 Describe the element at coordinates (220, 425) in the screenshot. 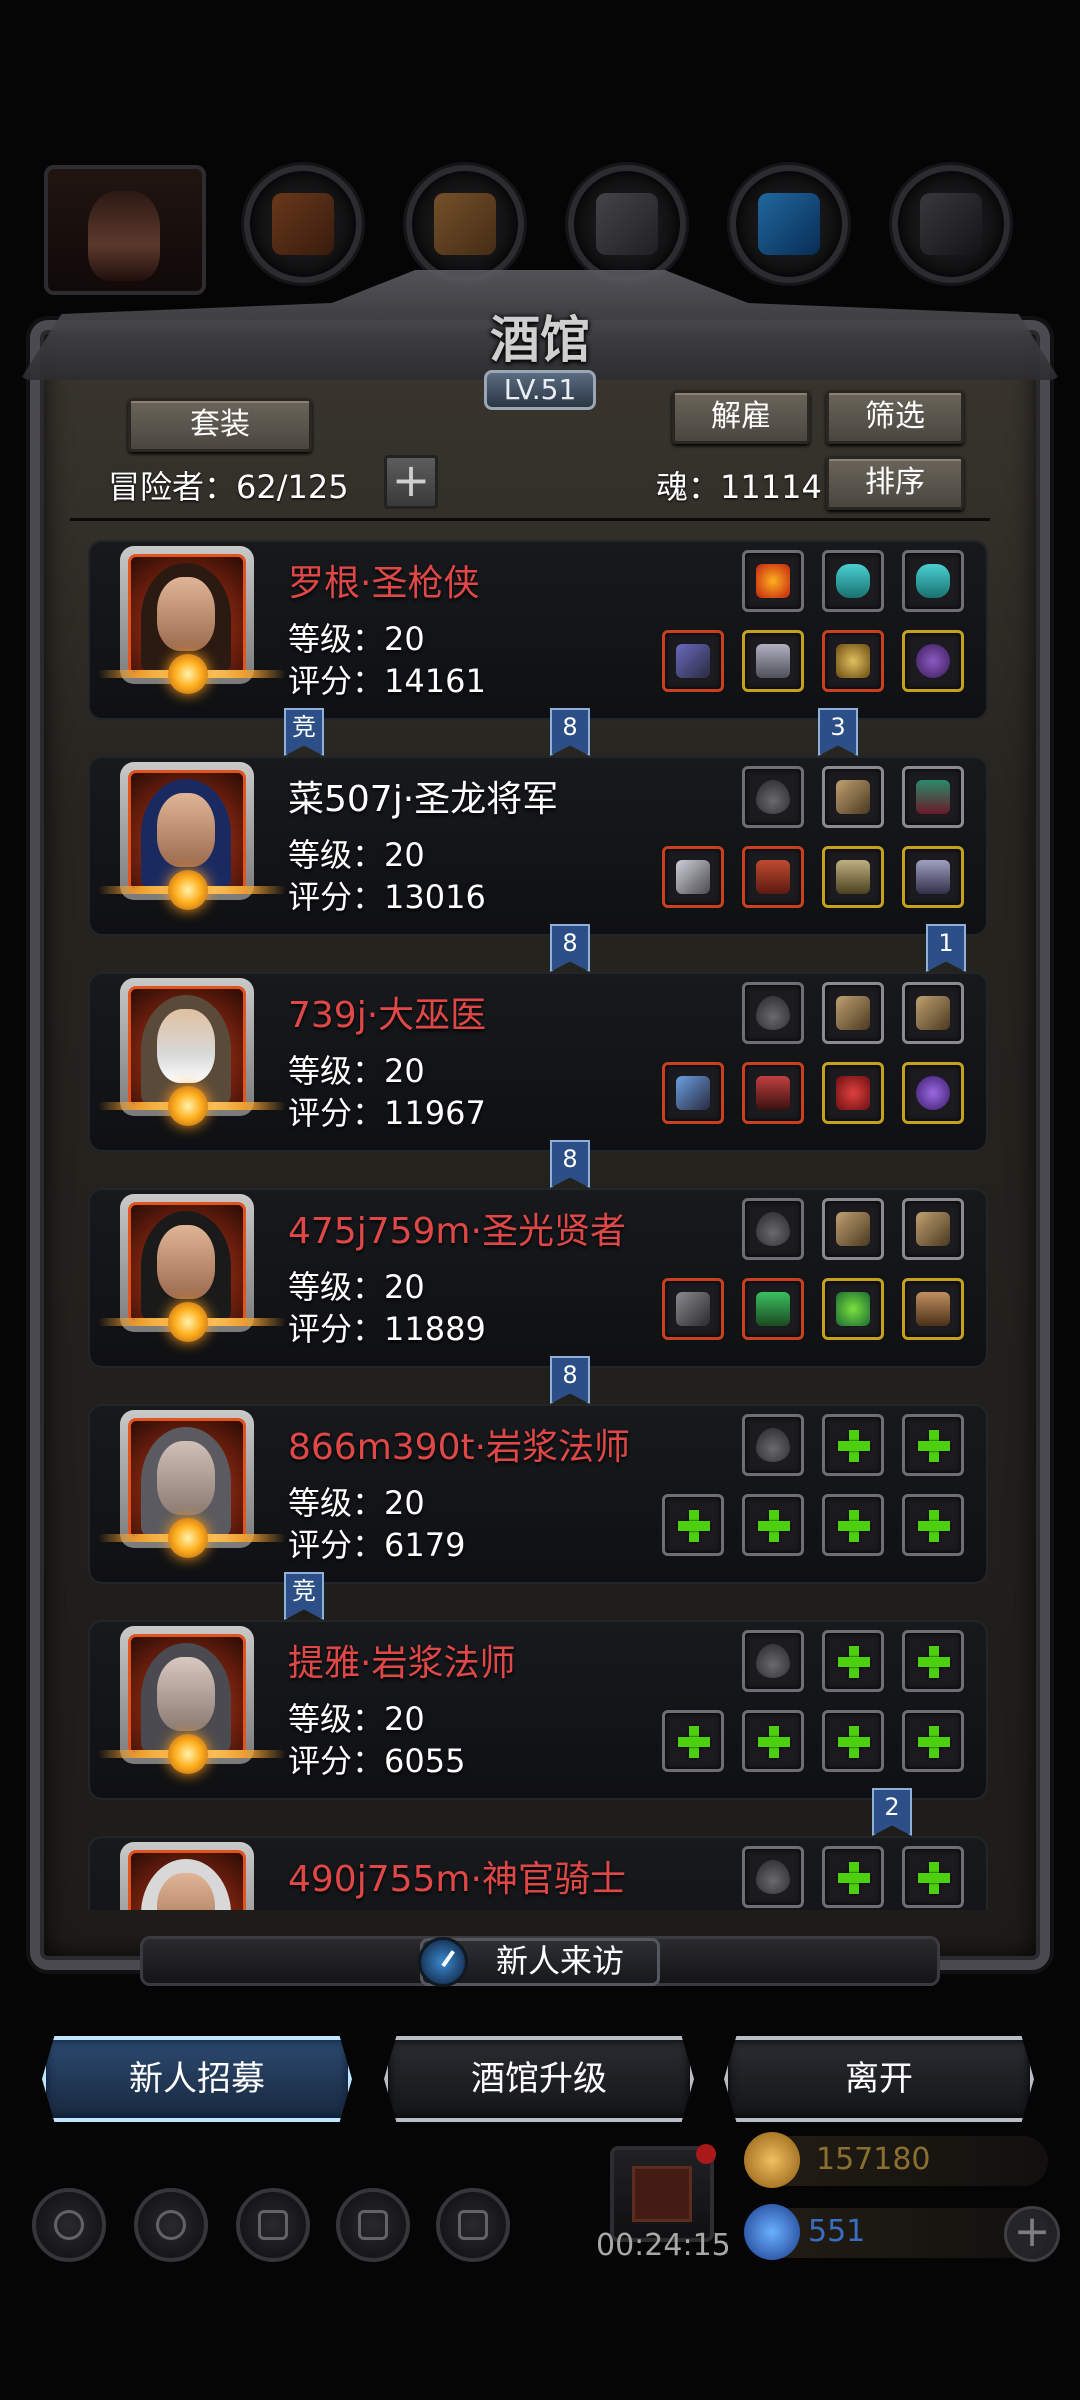

I see `set-button: 套装` at that location.